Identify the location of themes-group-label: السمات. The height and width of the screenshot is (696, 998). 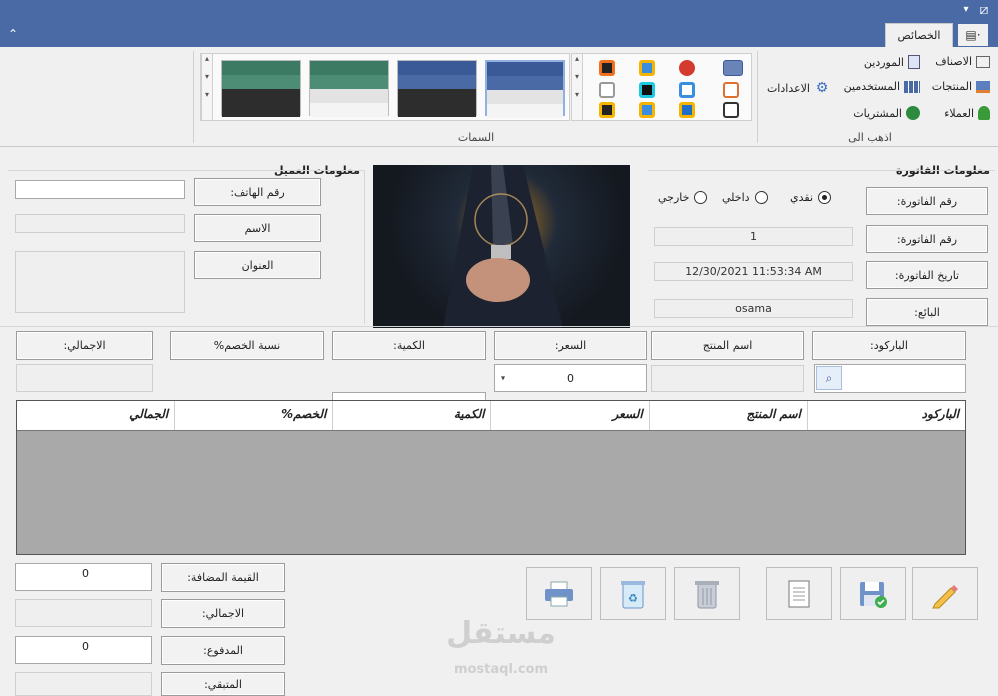
(476, 137).